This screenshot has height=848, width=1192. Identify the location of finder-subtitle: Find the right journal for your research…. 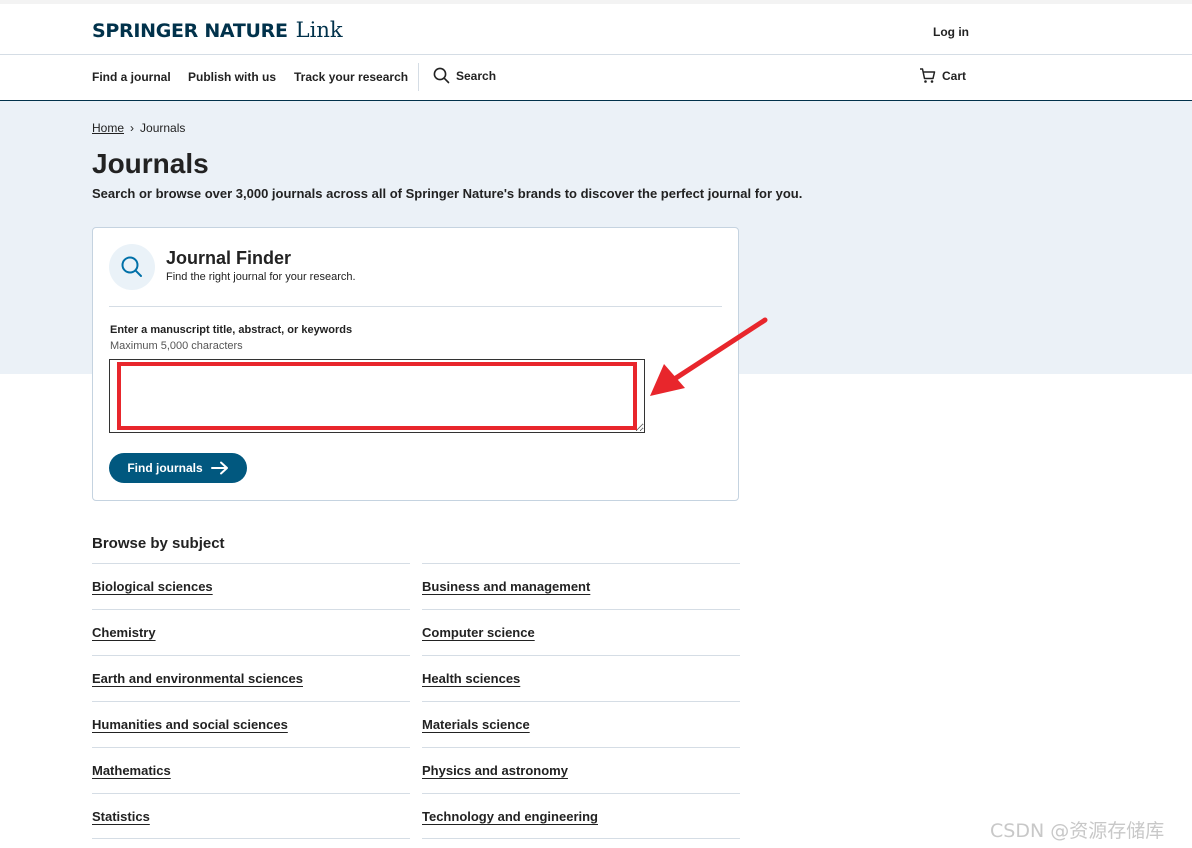
(261, 277).